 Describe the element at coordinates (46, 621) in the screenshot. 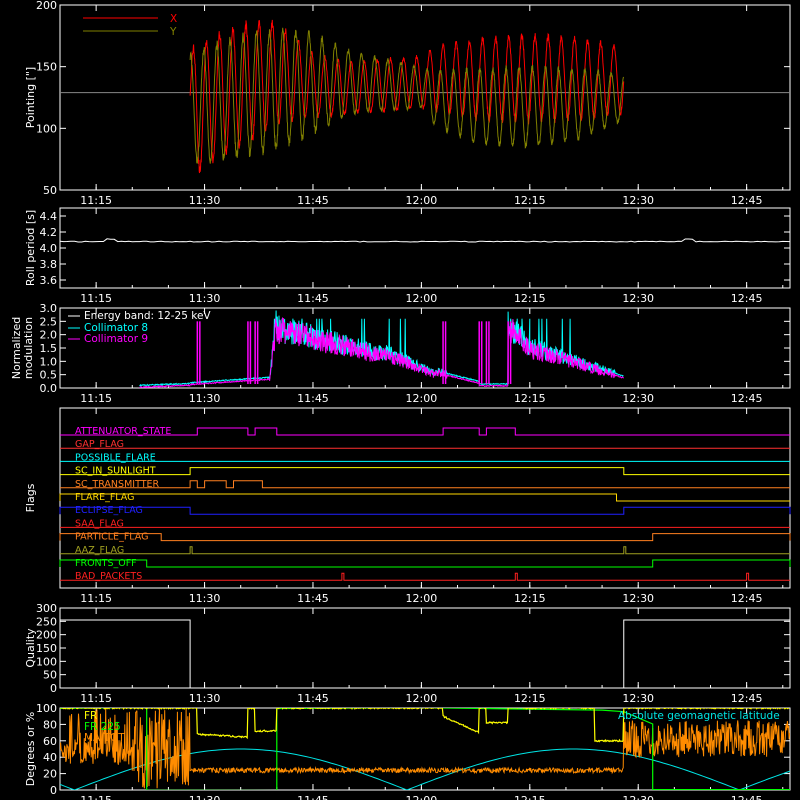

I see `quality-ytick-label: 250` at that location.